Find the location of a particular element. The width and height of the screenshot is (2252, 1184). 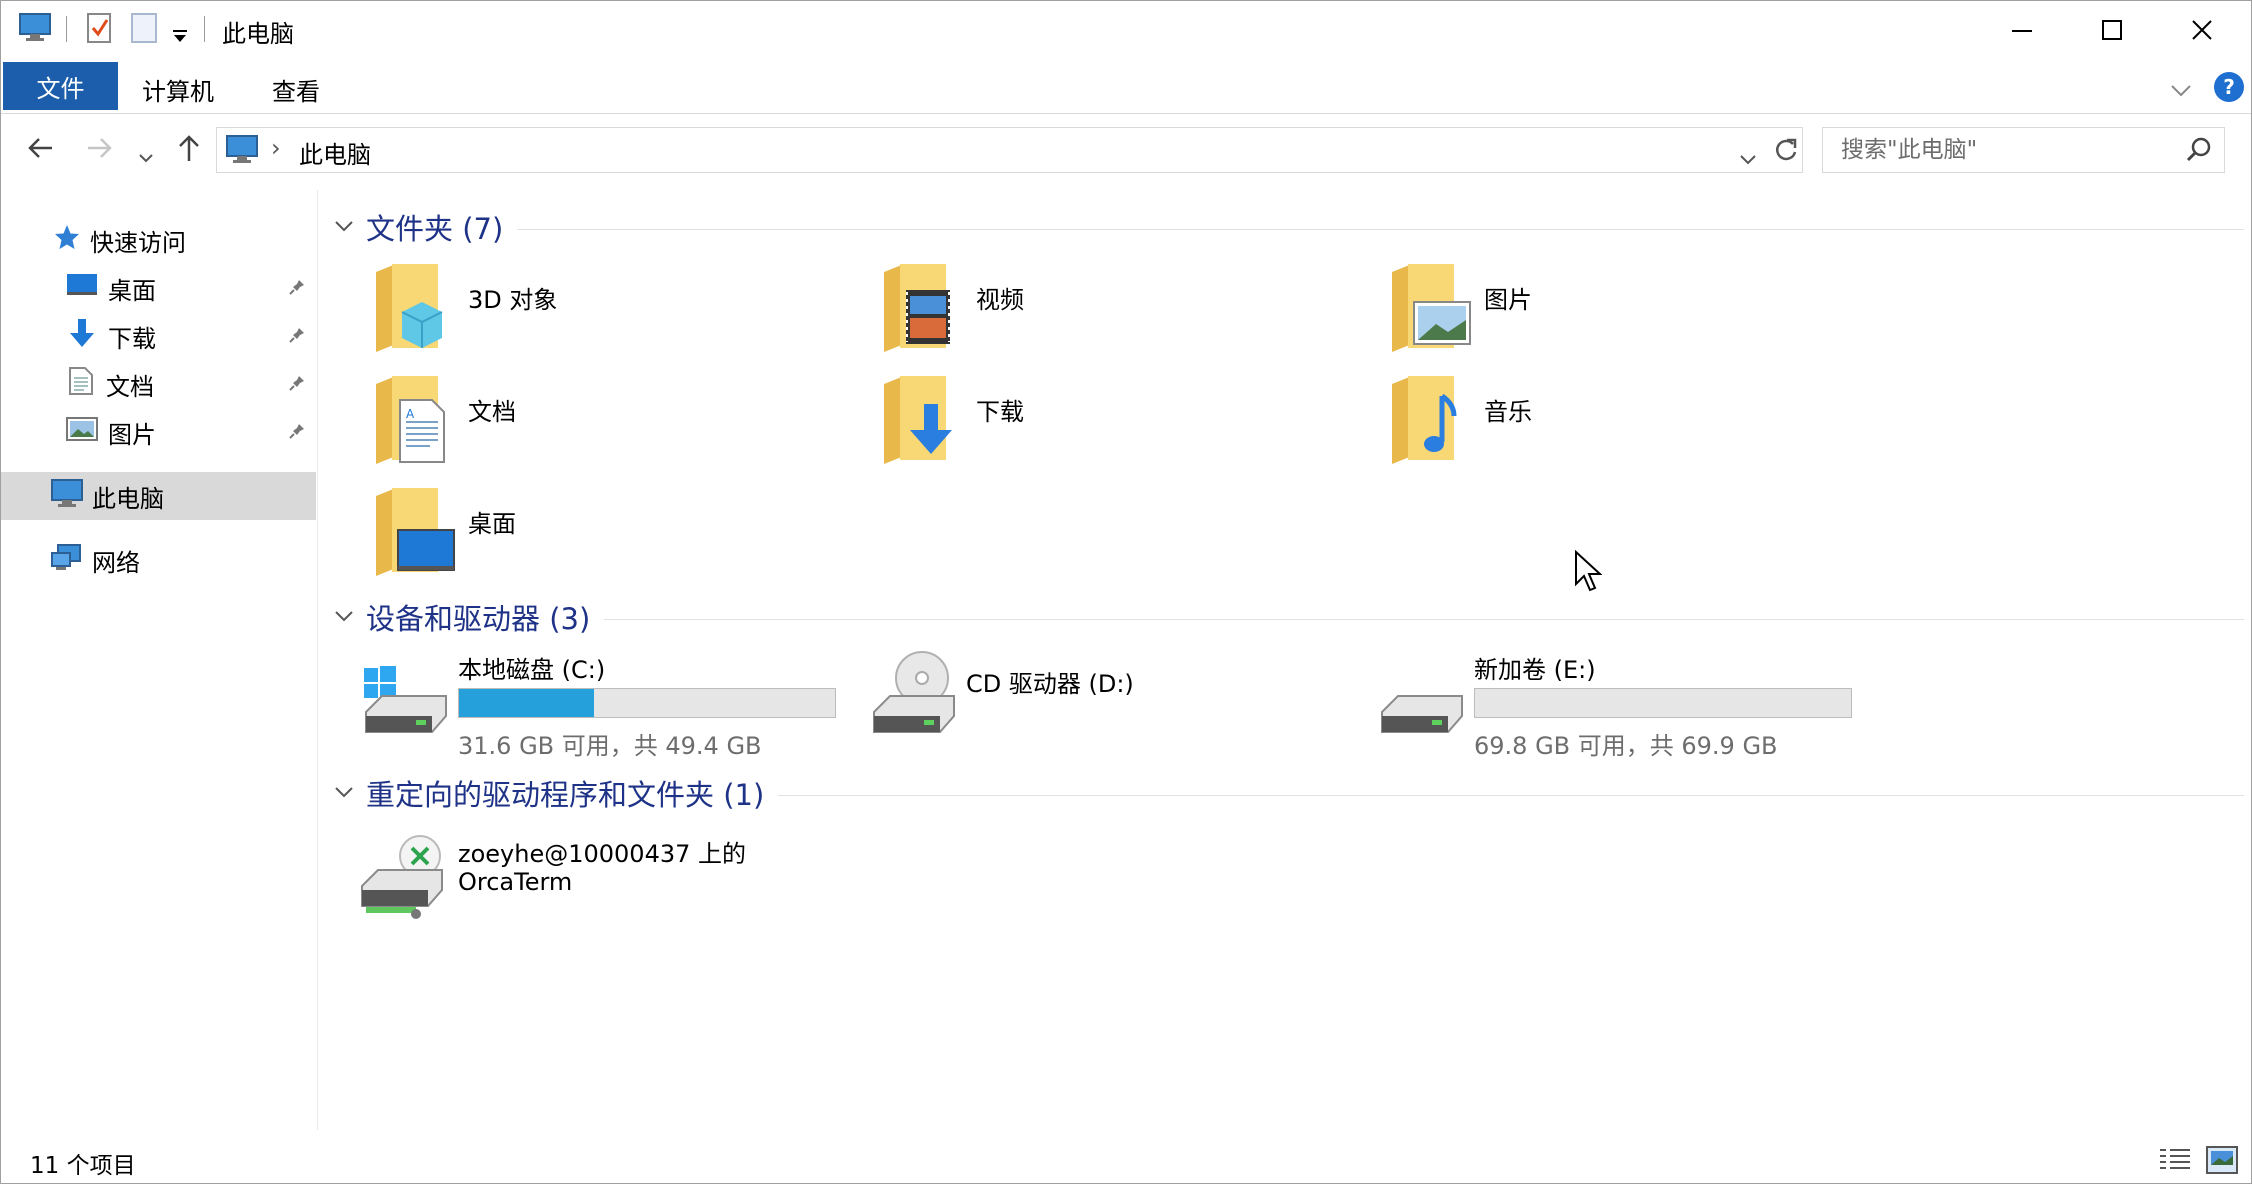

properties-checkmark-icon is located at coordinates (100, 31).